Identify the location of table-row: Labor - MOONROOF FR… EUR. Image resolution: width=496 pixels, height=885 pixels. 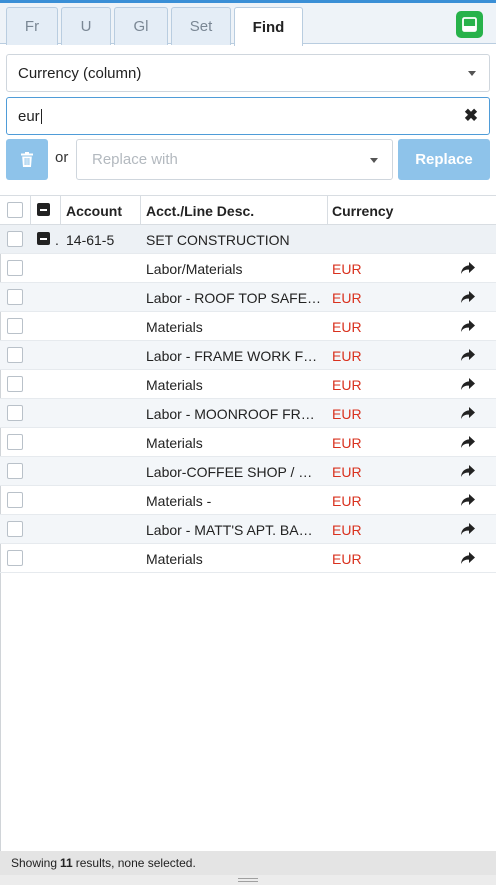
(248, 413).